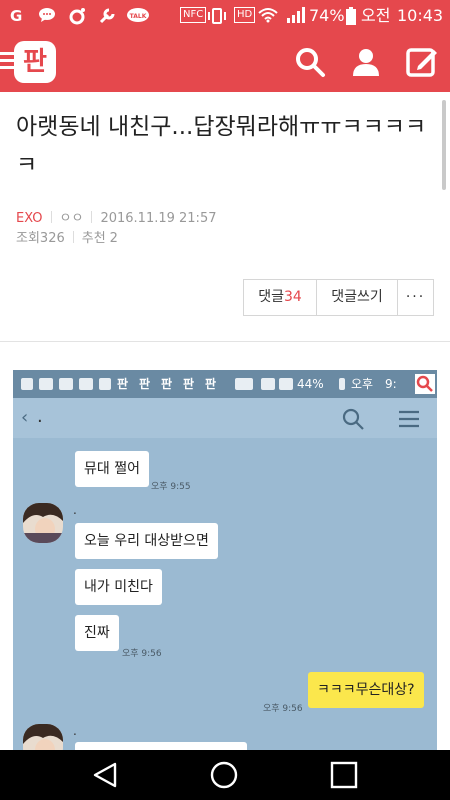 The width and height of the screenshot is (450, 800). What do you see at coordinates (221, 146) in the screenshot?
I see `post-title: 아랫동네 내친구...답장뭐라해ㅠㅠㅋㅋㅋㅋㅋ` at bounding box center [221, 146].